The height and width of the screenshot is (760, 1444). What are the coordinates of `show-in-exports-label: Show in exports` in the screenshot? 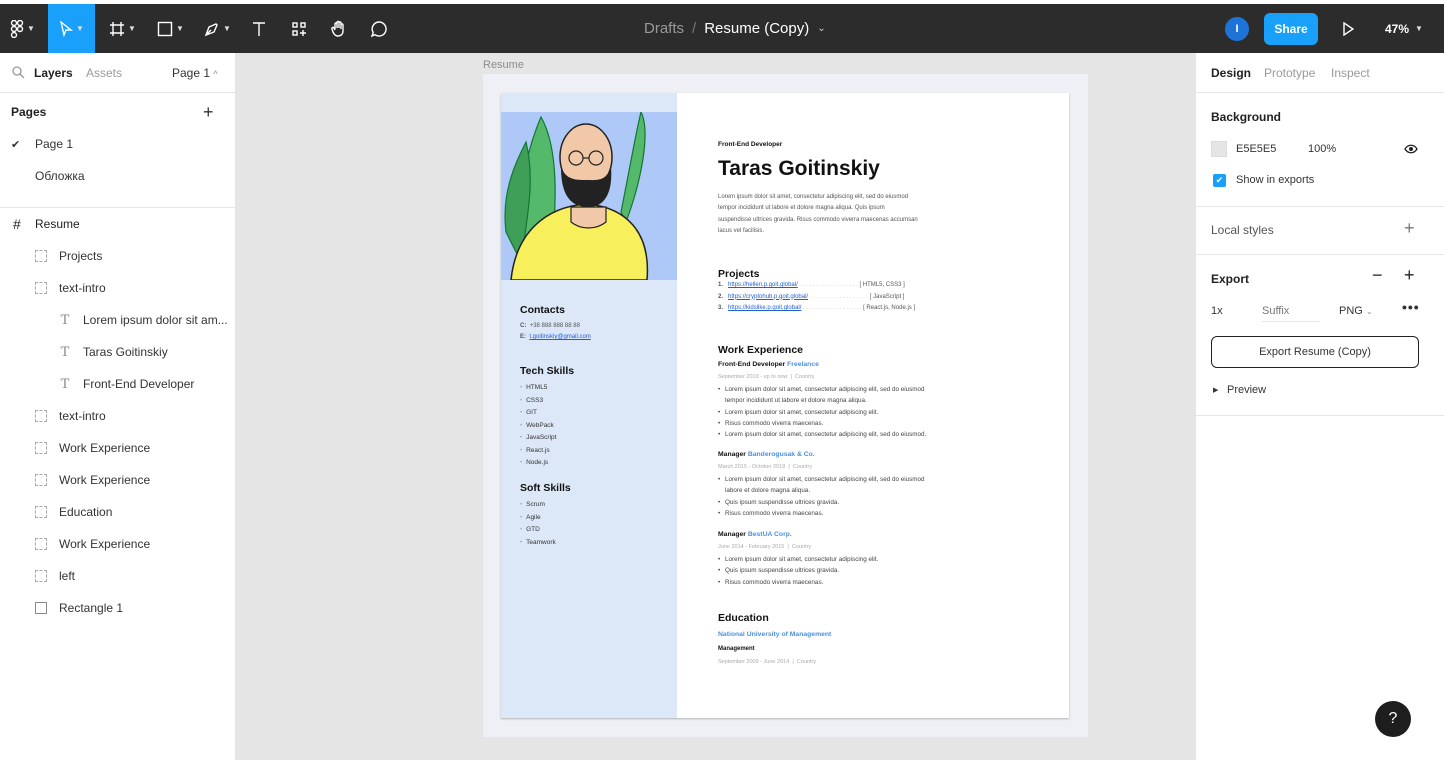 It's located at (1275, 180).